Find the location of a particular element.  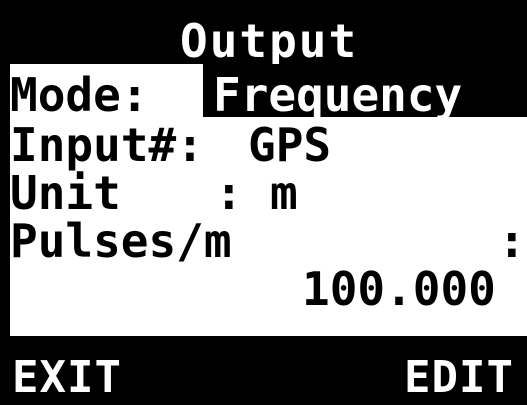

mode-label: Mode: is located at coordinates (79, 95).